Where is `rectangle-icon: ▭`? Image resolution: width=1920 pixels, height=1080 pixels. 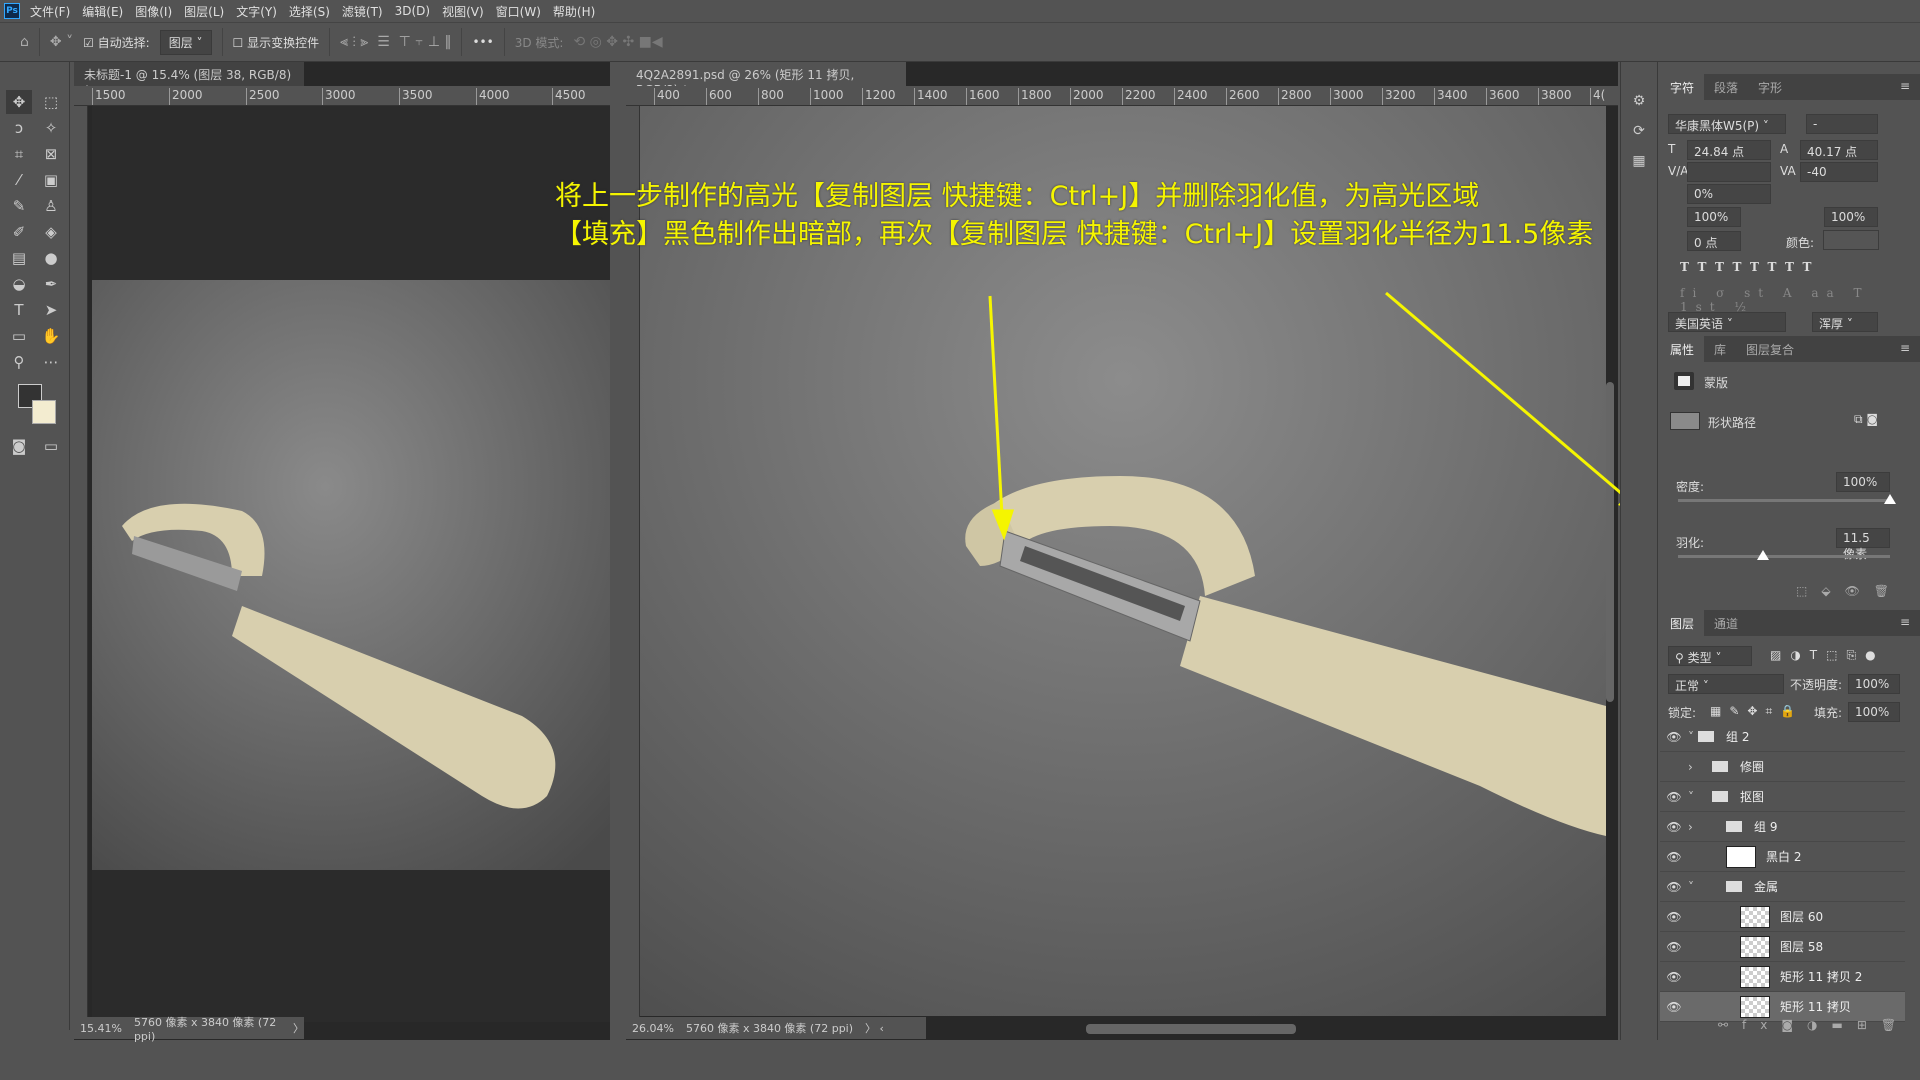 rectangle-icon: ▭ is located at coordinates (19, 336).